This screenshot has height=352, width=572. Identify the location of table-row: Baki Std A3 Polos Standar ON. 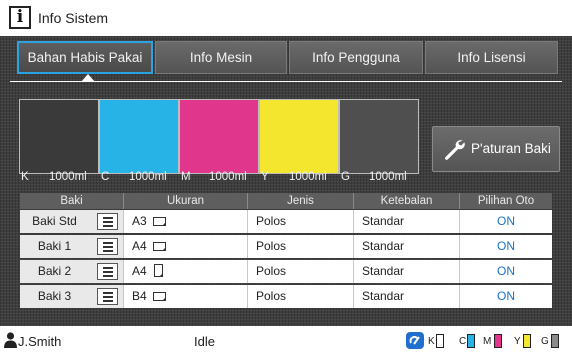
(286, 221).